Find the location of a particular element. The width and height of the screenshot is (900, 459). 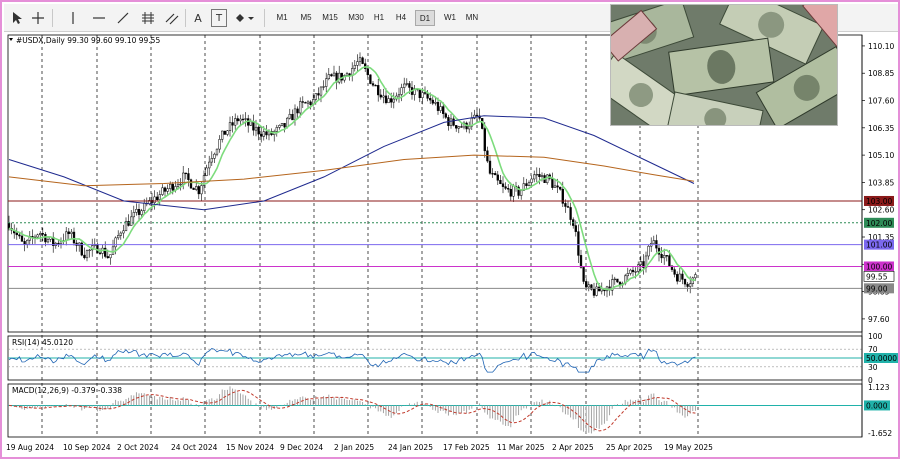

toolbar-separator is located at coordinates (52, 18).